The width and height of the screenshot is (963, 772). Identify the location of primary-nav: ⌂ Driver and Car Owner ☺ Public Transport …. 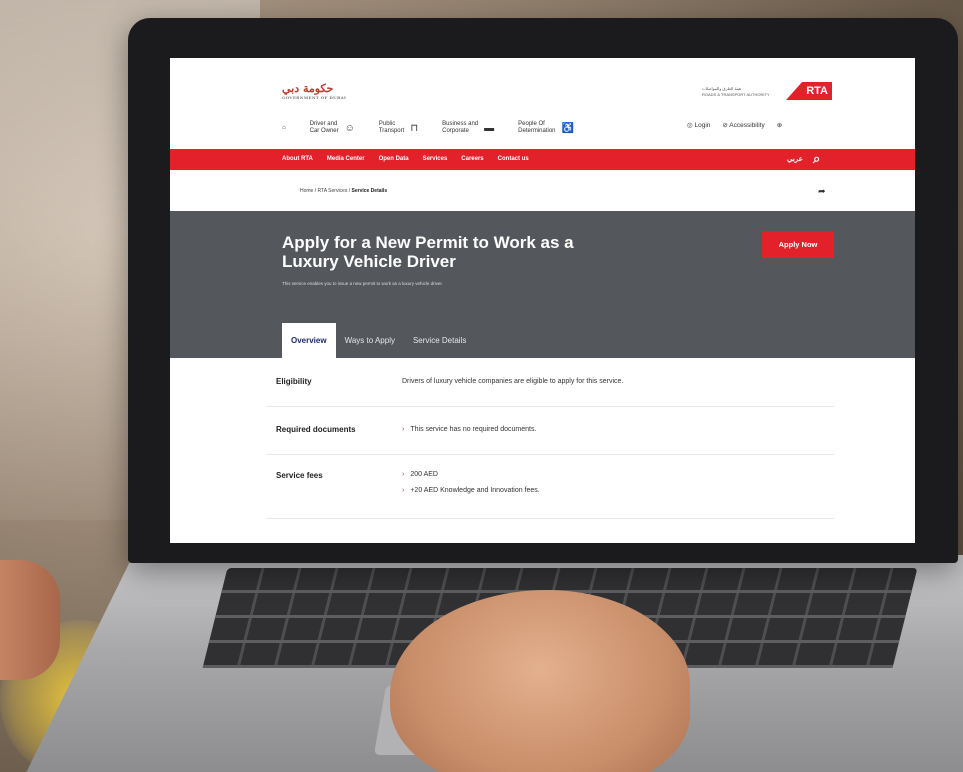
(428, 128).